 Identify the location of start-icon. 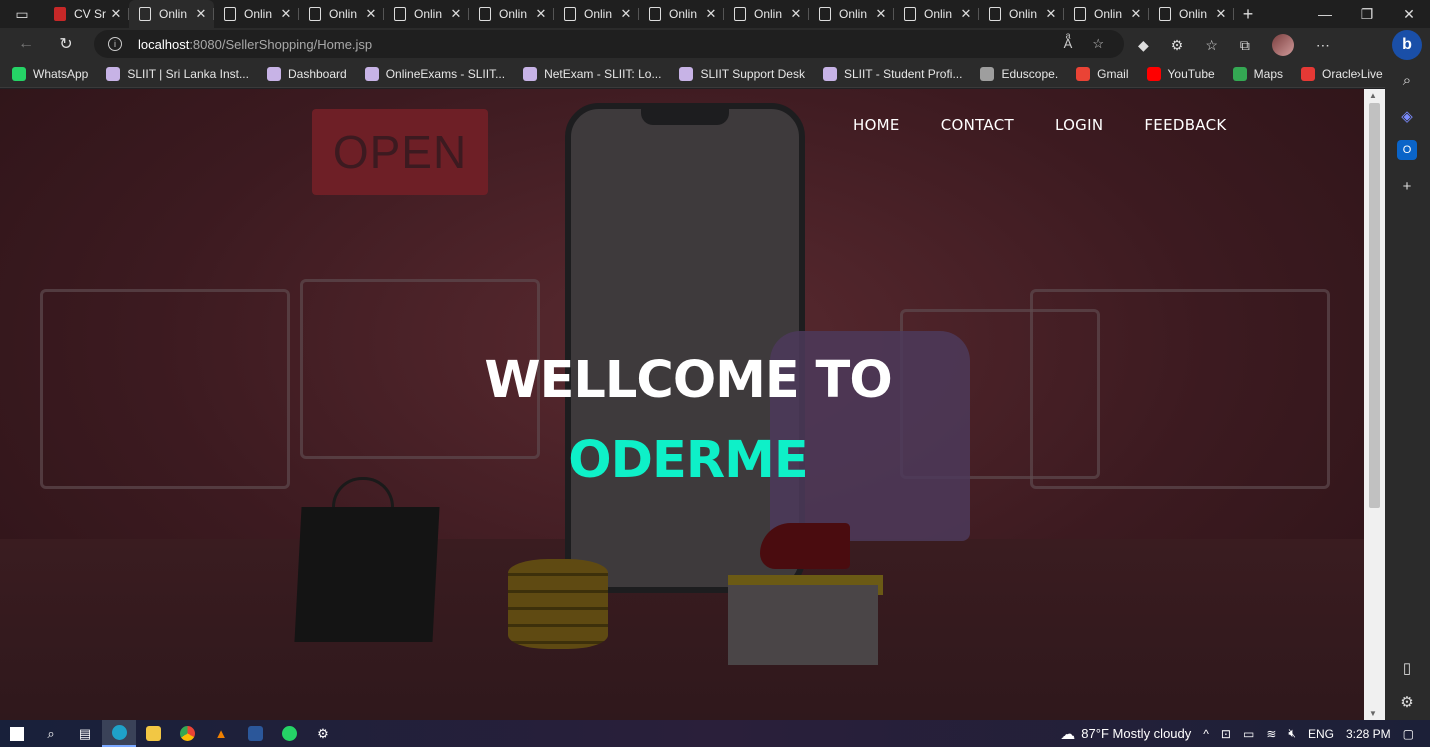
(17, 733).